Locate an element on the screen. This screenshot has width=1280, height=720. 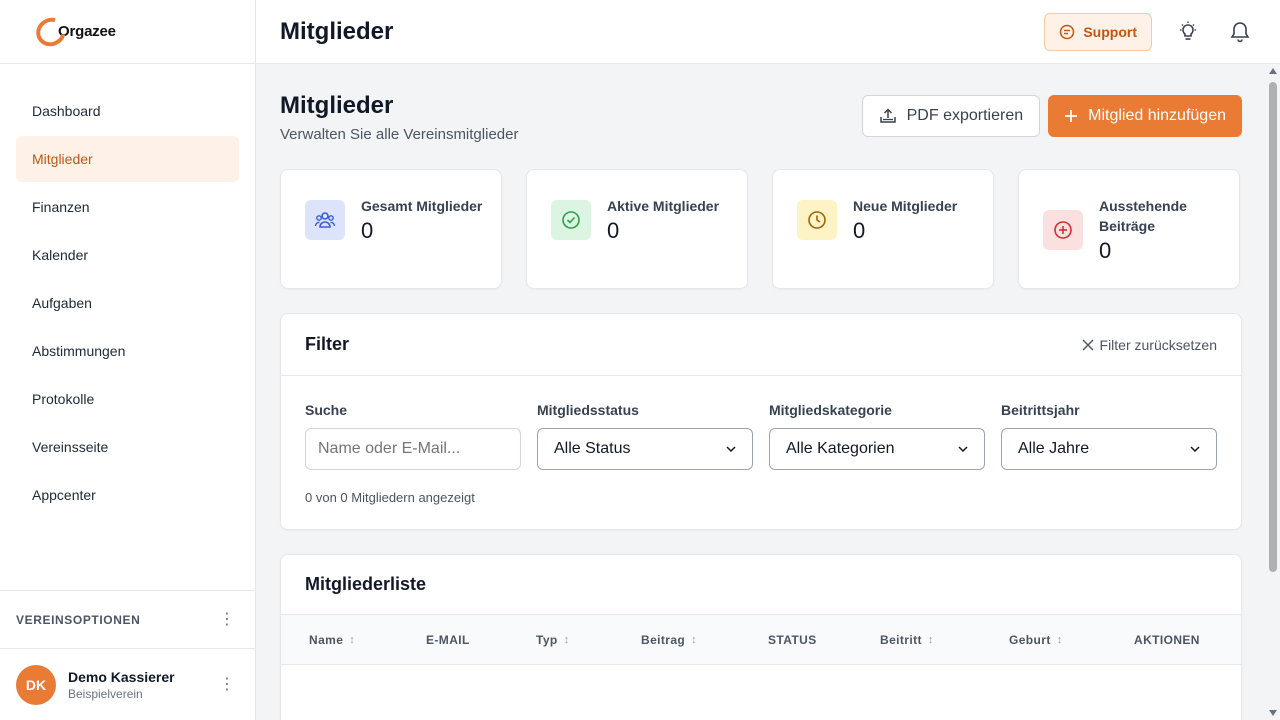
stat-body: Neue Mitglieder 0 is located at coordinates (918, 220).